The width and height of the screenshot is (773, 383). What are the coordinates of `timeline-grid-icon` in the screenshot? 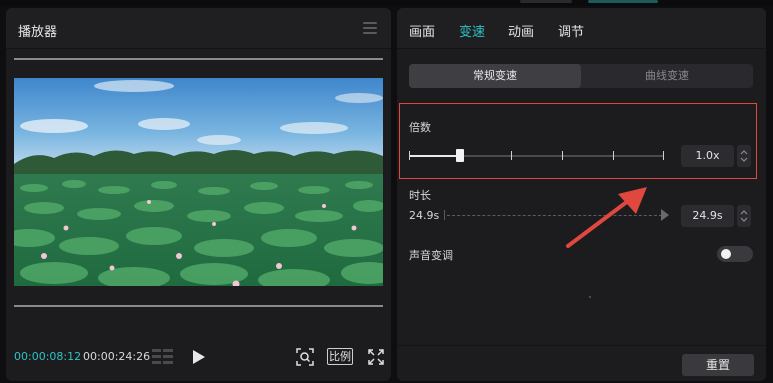 It's located at (162, 356).